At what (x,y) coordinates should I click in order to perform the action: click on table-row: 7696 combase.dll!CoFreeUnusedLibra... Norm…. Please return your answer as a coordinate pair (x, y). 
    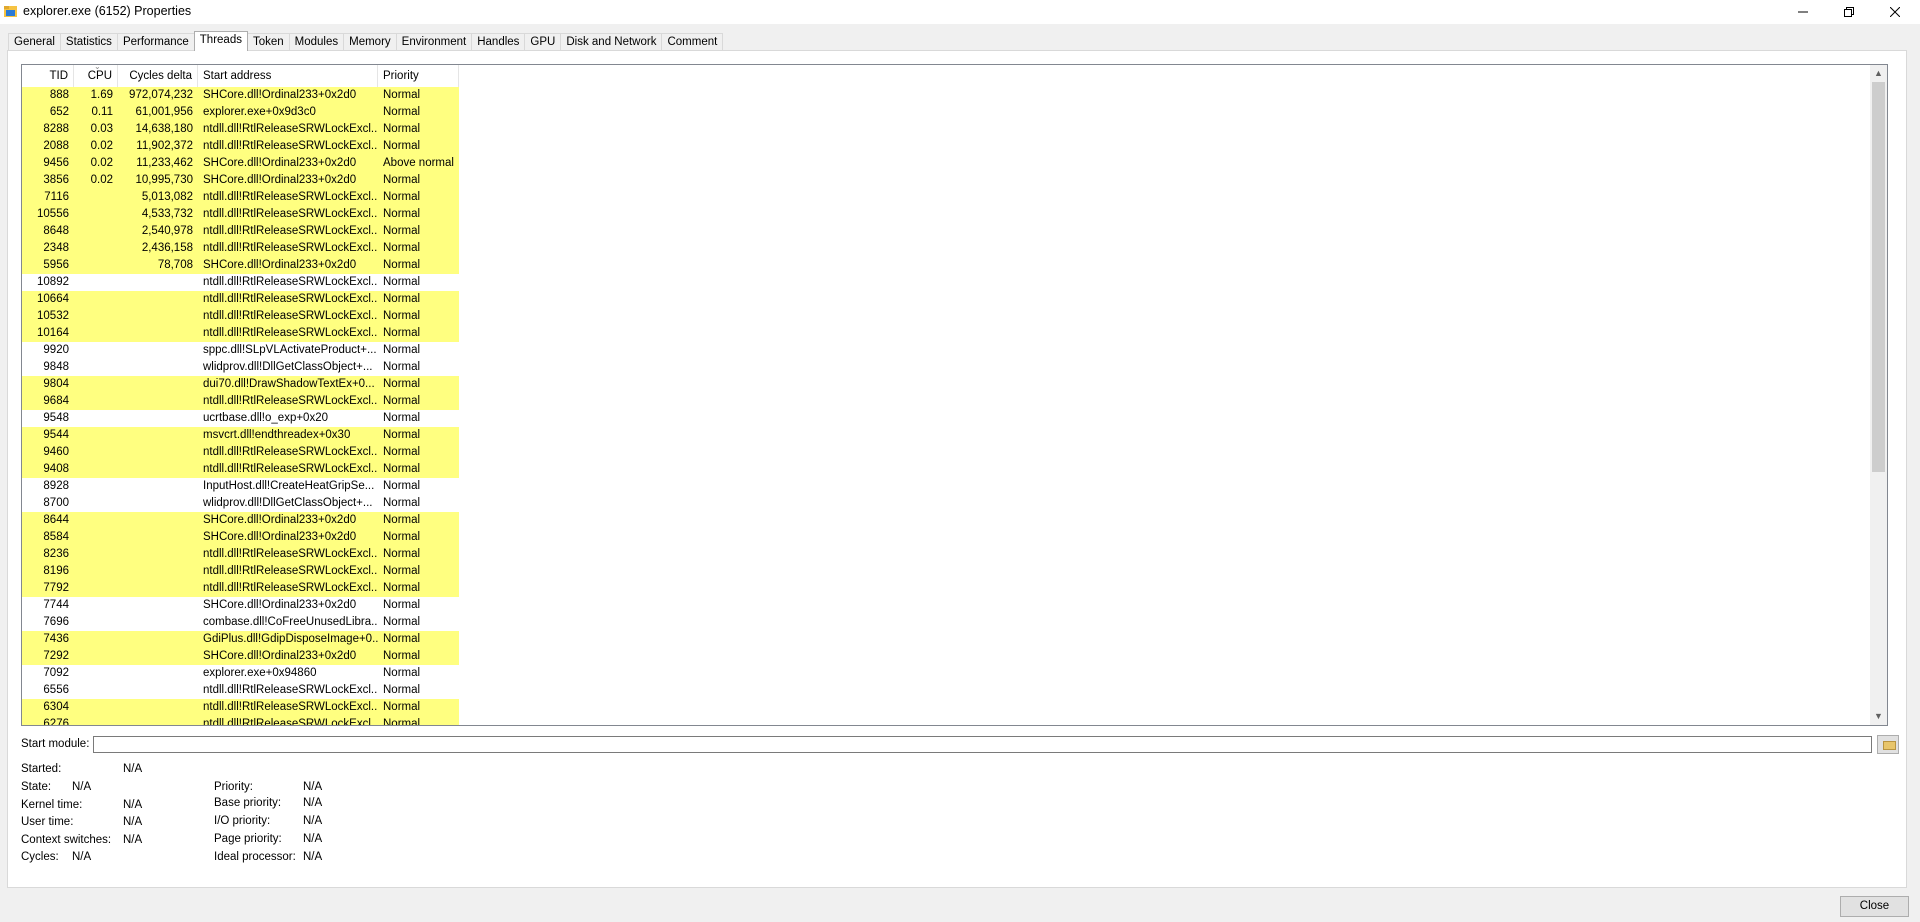
    Looking at the image, I should click on (240, 622).